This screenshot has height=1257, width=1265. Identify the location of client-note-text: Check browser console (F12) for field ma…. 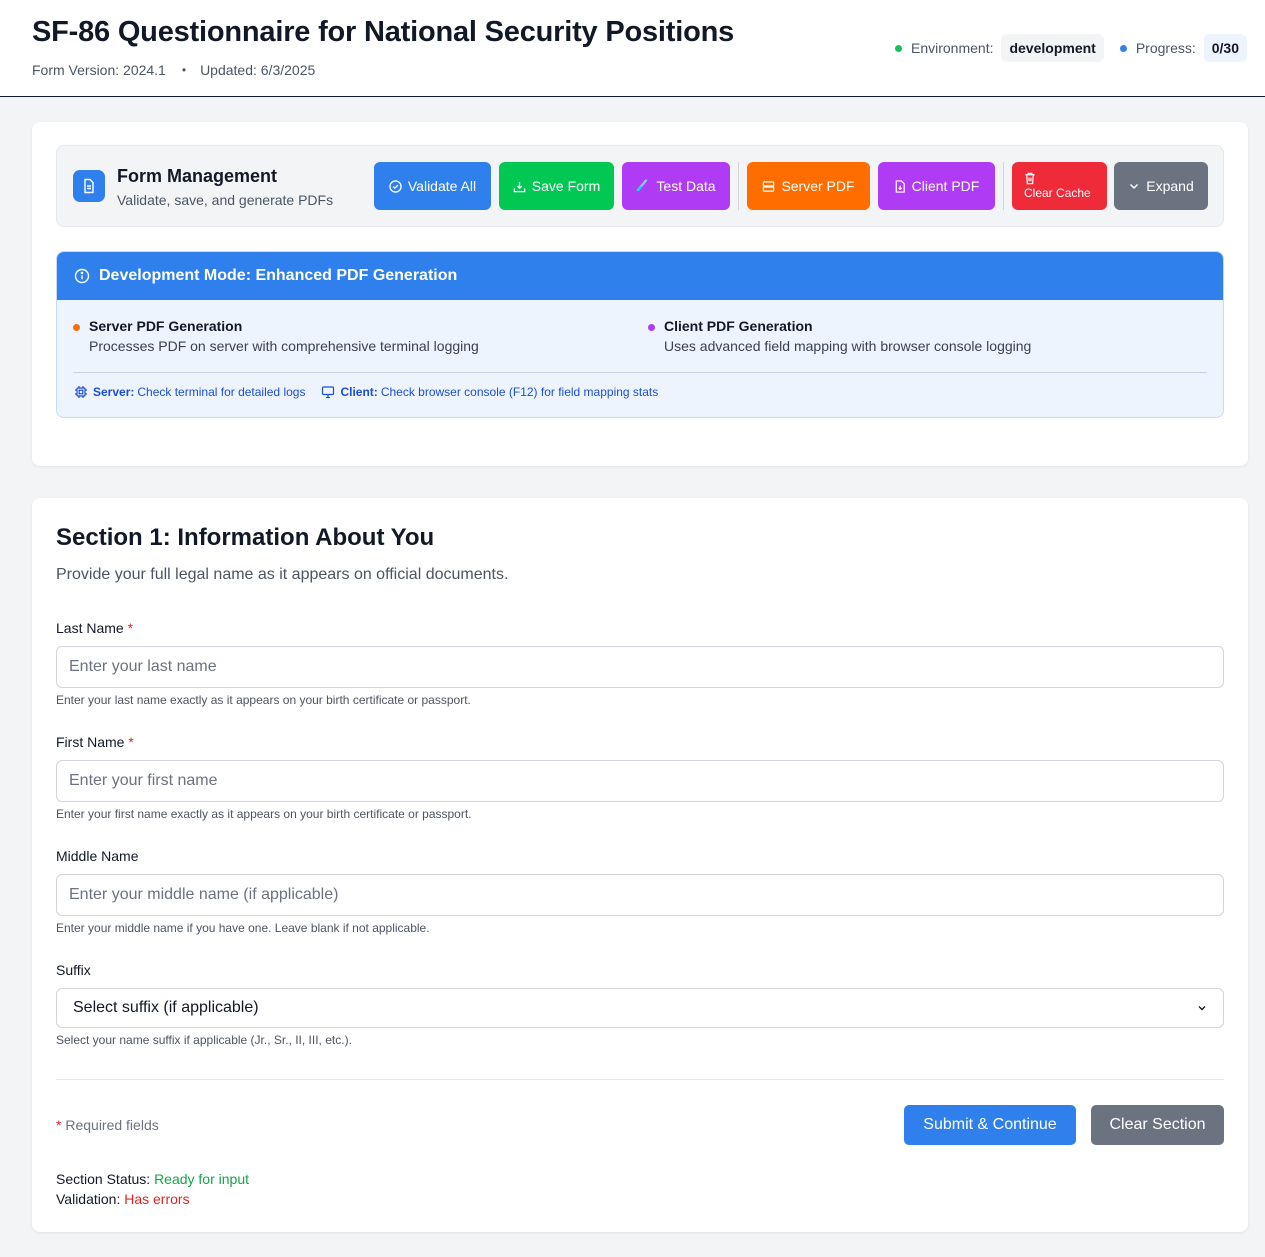
(519, 392).